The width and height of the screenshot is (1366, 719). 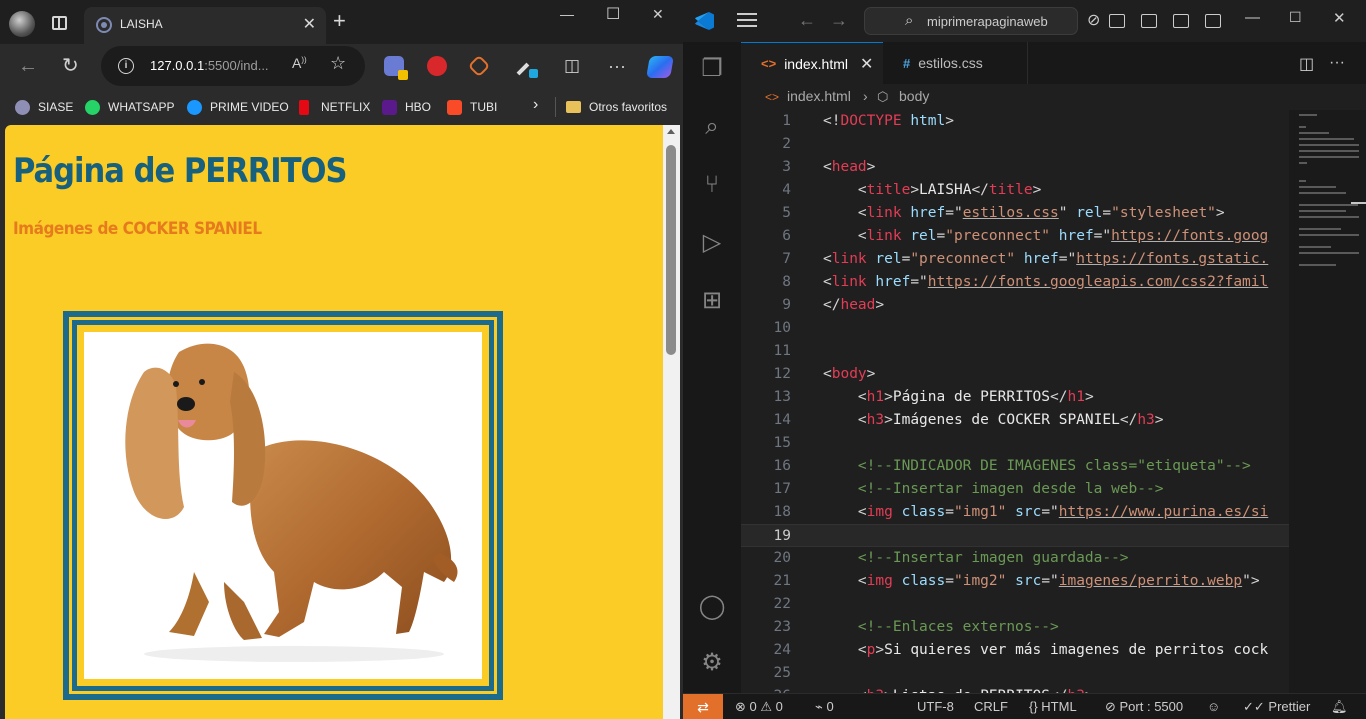 What do you see at coordinates (1015, 443) in the screenshot?
I see `code-line: 15` at bounding box center [1015, 443].